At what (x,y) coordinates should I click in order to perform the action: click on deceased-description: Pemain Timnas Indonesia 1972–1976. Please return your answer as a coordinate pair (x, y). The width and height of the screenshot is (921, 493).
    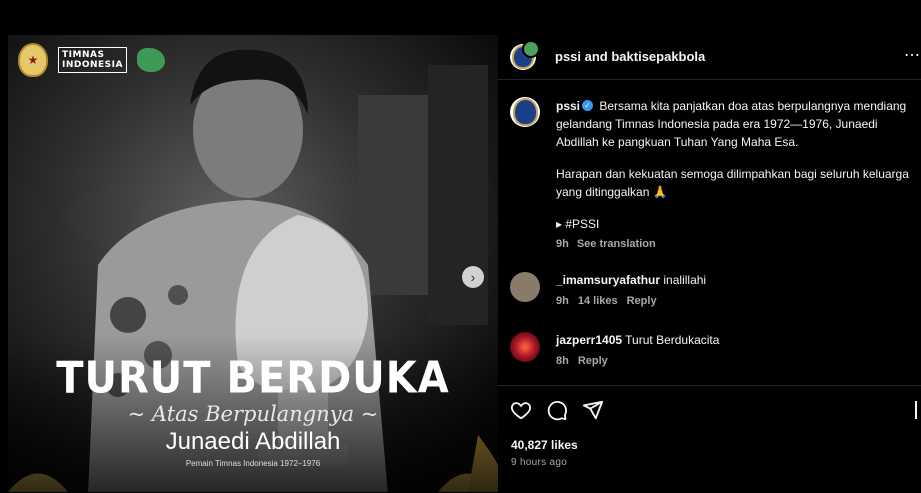
    Looking at the image, I should click on (253, 463).